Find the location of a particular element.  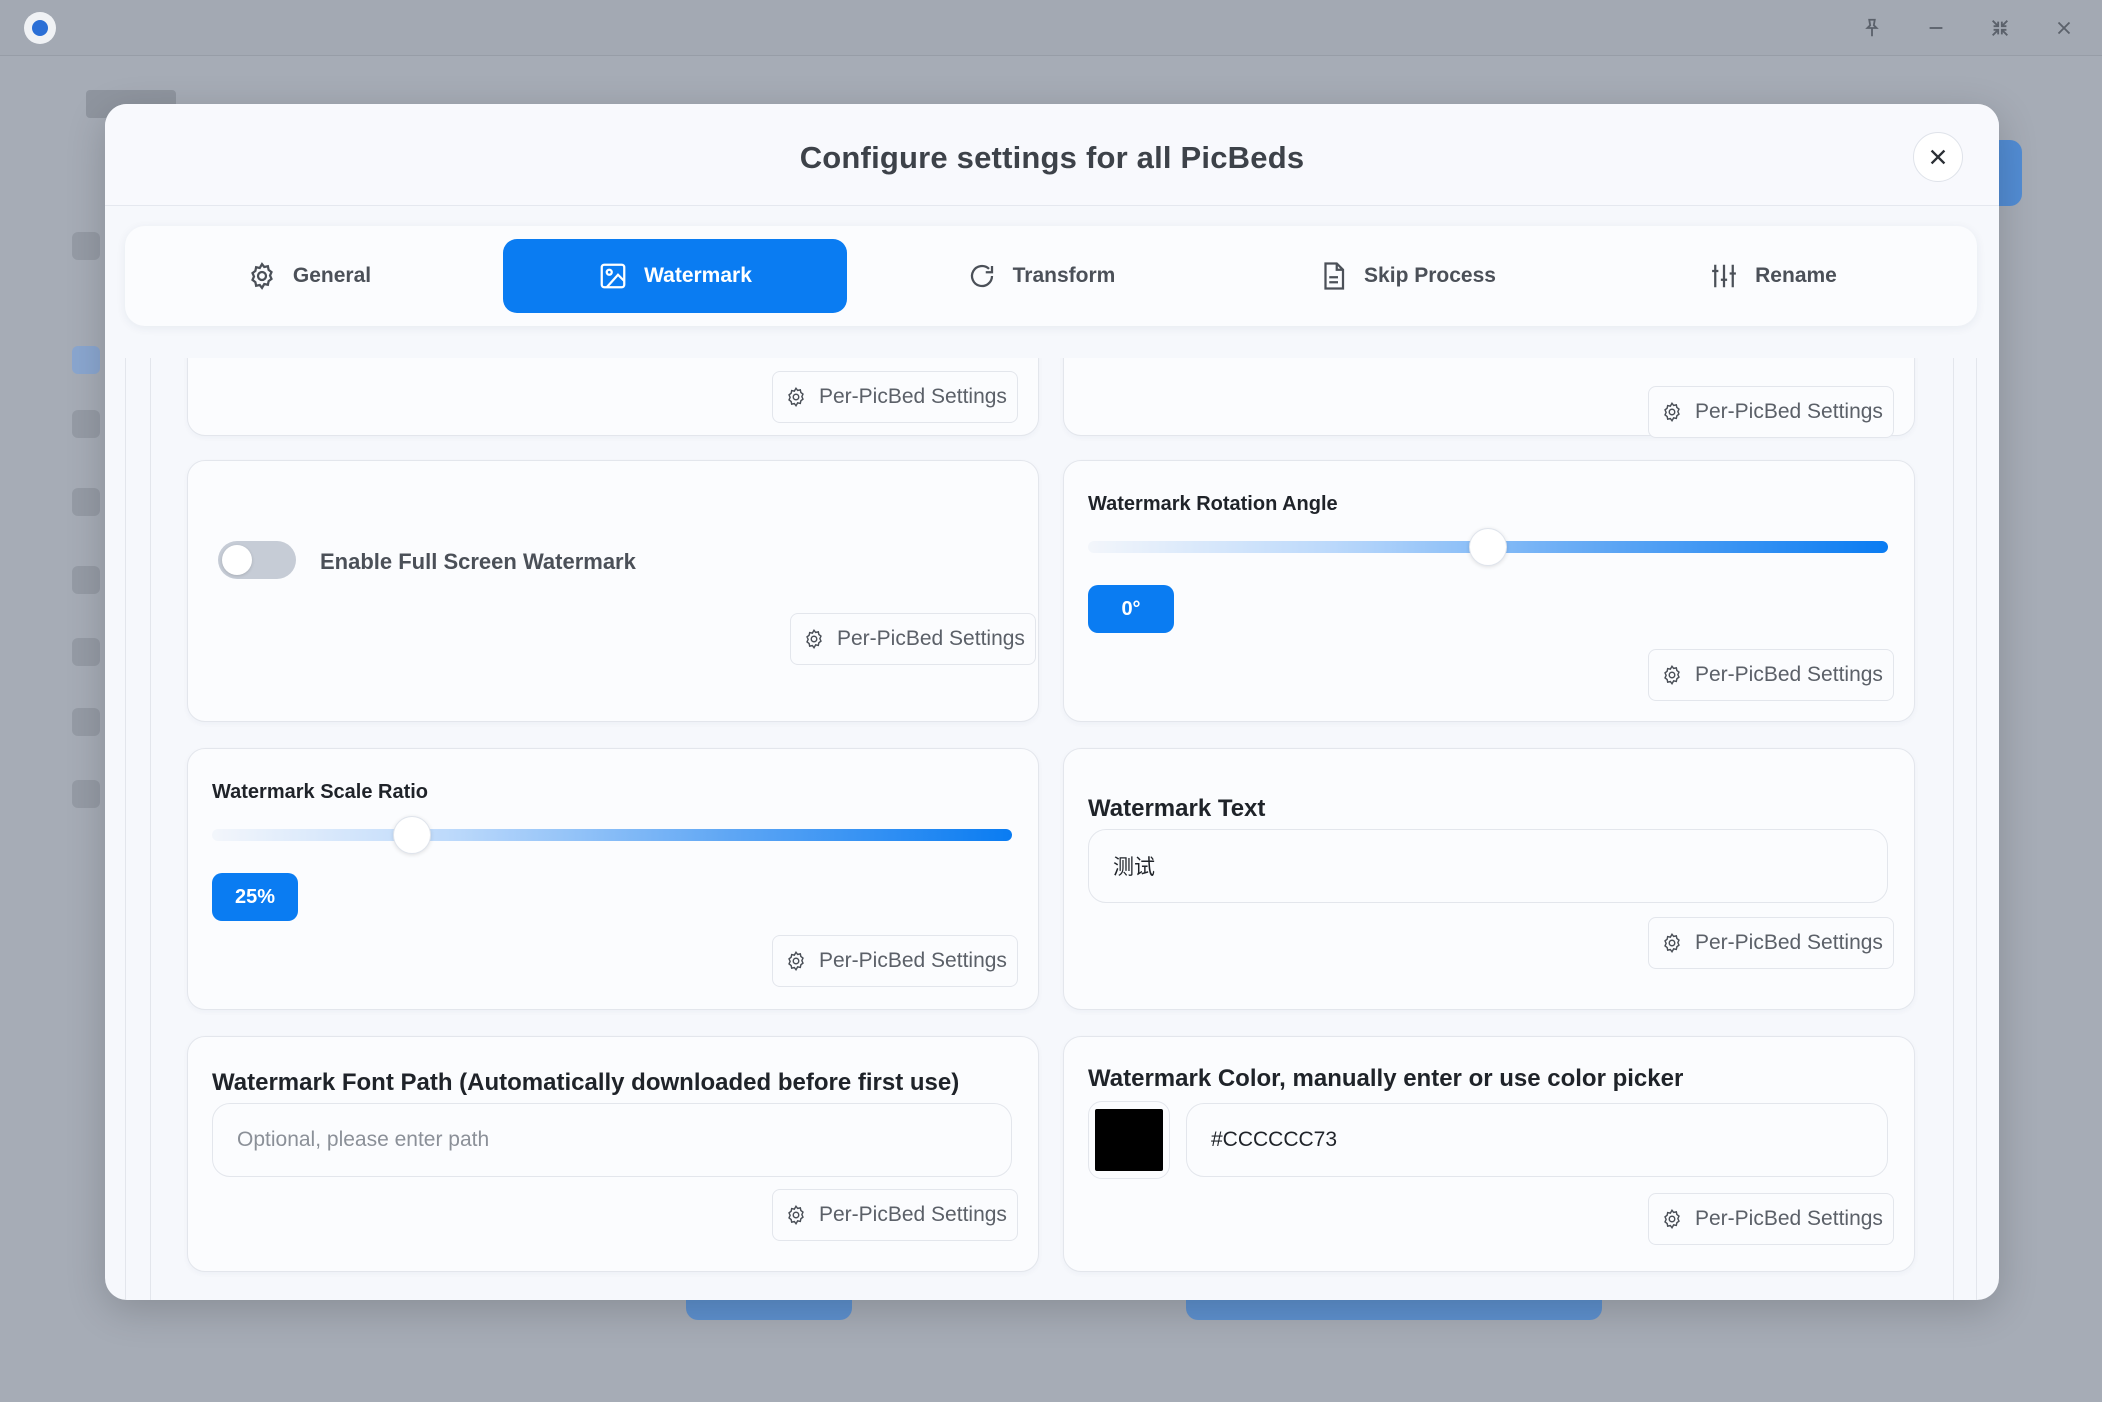

tab-watermark: Watermark is located at coordinates (675, 276).